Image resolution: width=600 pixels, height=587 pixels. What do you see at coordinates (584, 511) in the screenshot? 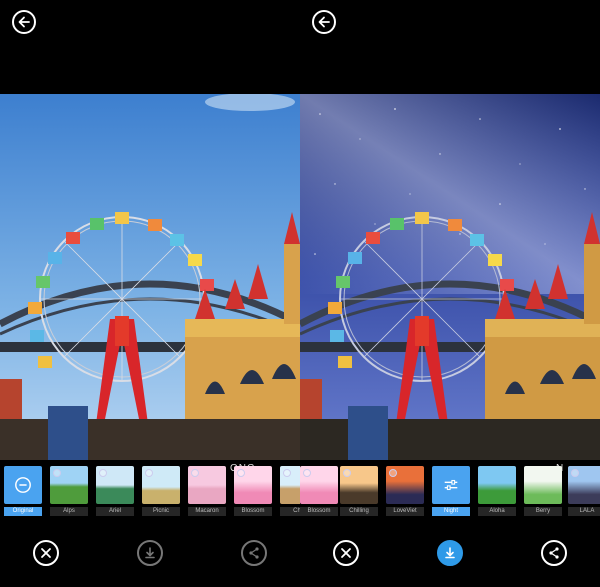
I see `filter-label: LALA` at bounding box center [584, 511].